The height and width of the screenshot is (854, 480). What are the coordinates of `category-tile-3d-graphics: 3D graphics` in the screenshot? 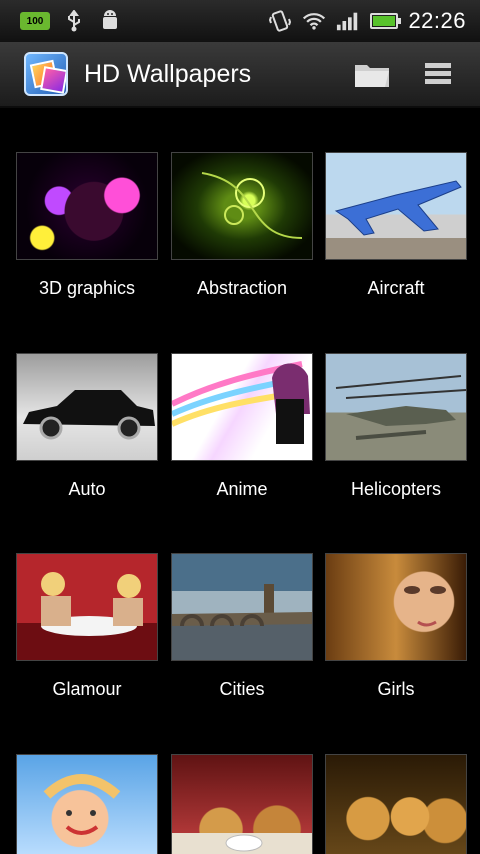 It's located at (87, 225).